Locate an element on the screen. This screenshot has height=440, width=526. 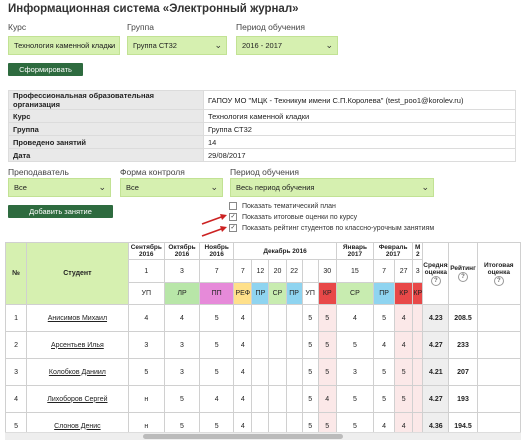
day-header is located at coordinates (310, 271).